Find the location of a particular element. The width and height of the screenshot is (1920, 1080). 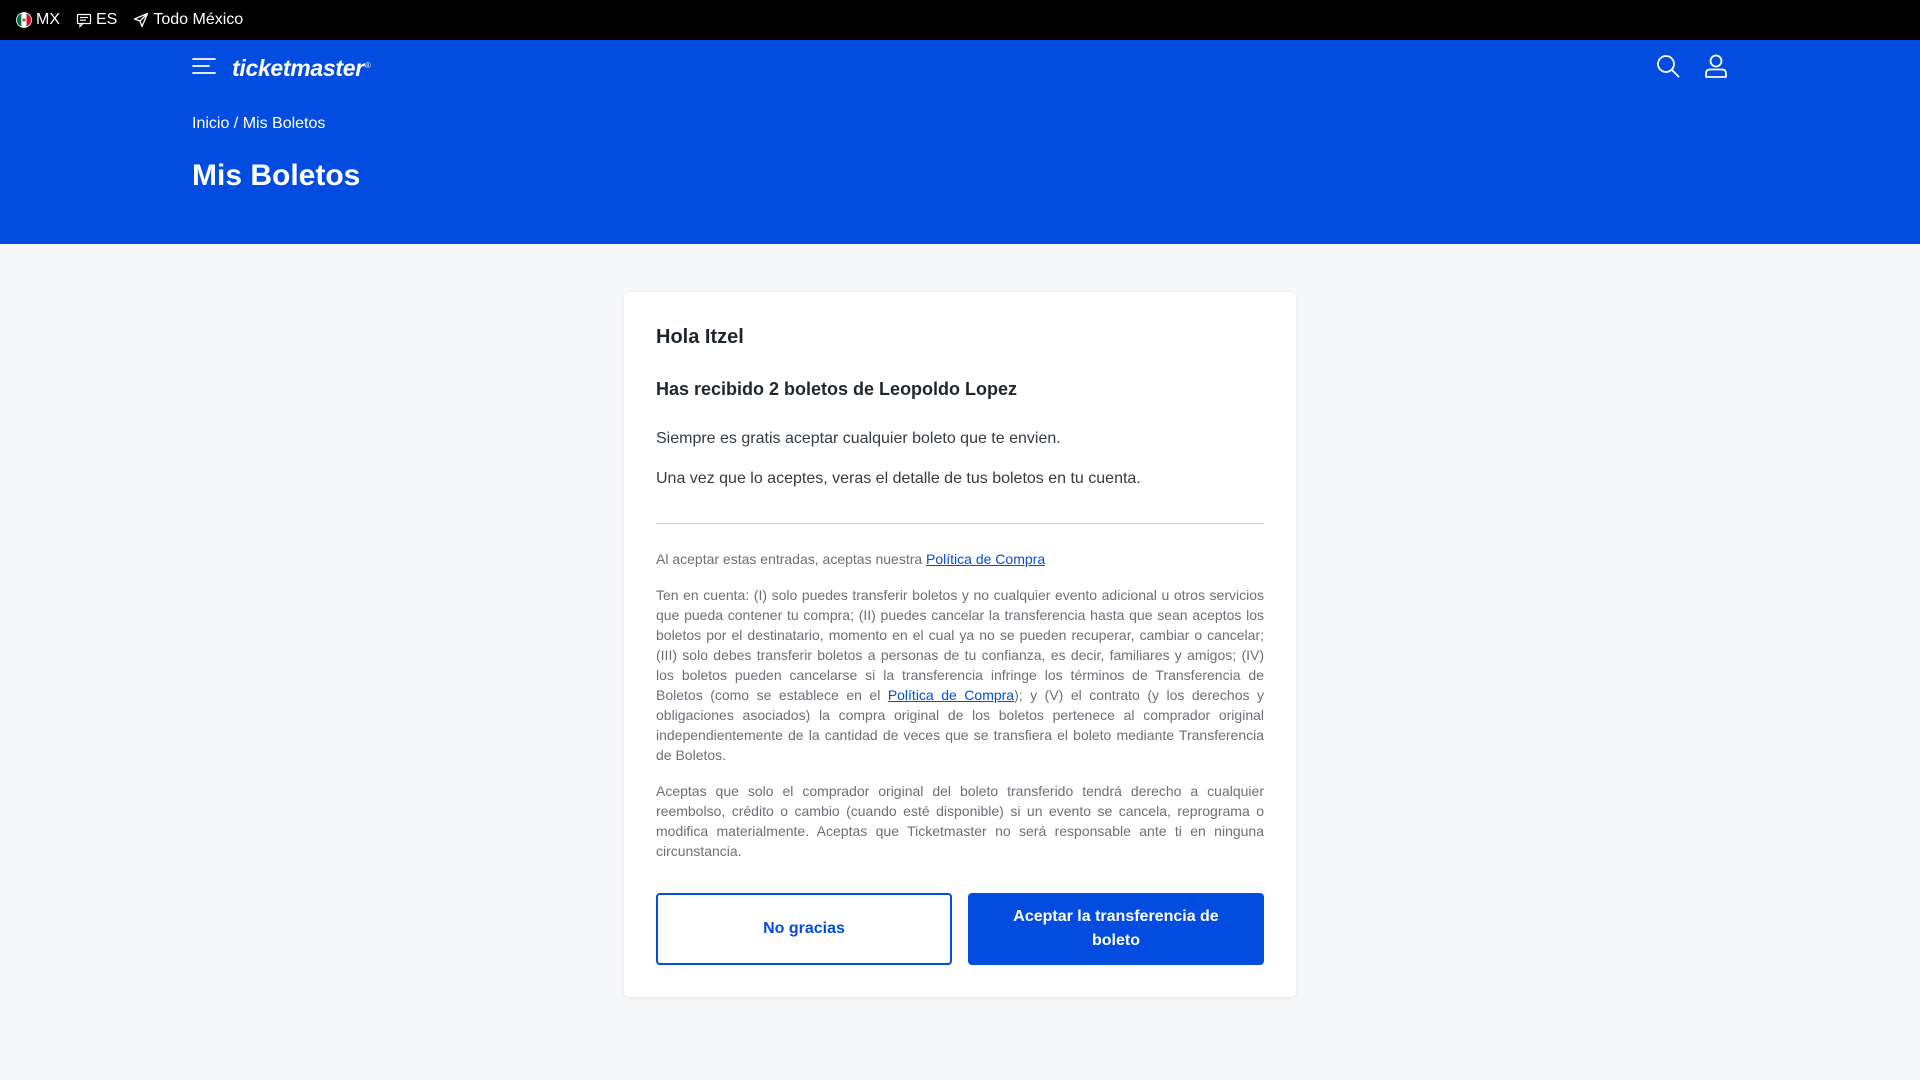

breadcrumb: Inicio / Mis Boletos is located at coordinates (258, 124).